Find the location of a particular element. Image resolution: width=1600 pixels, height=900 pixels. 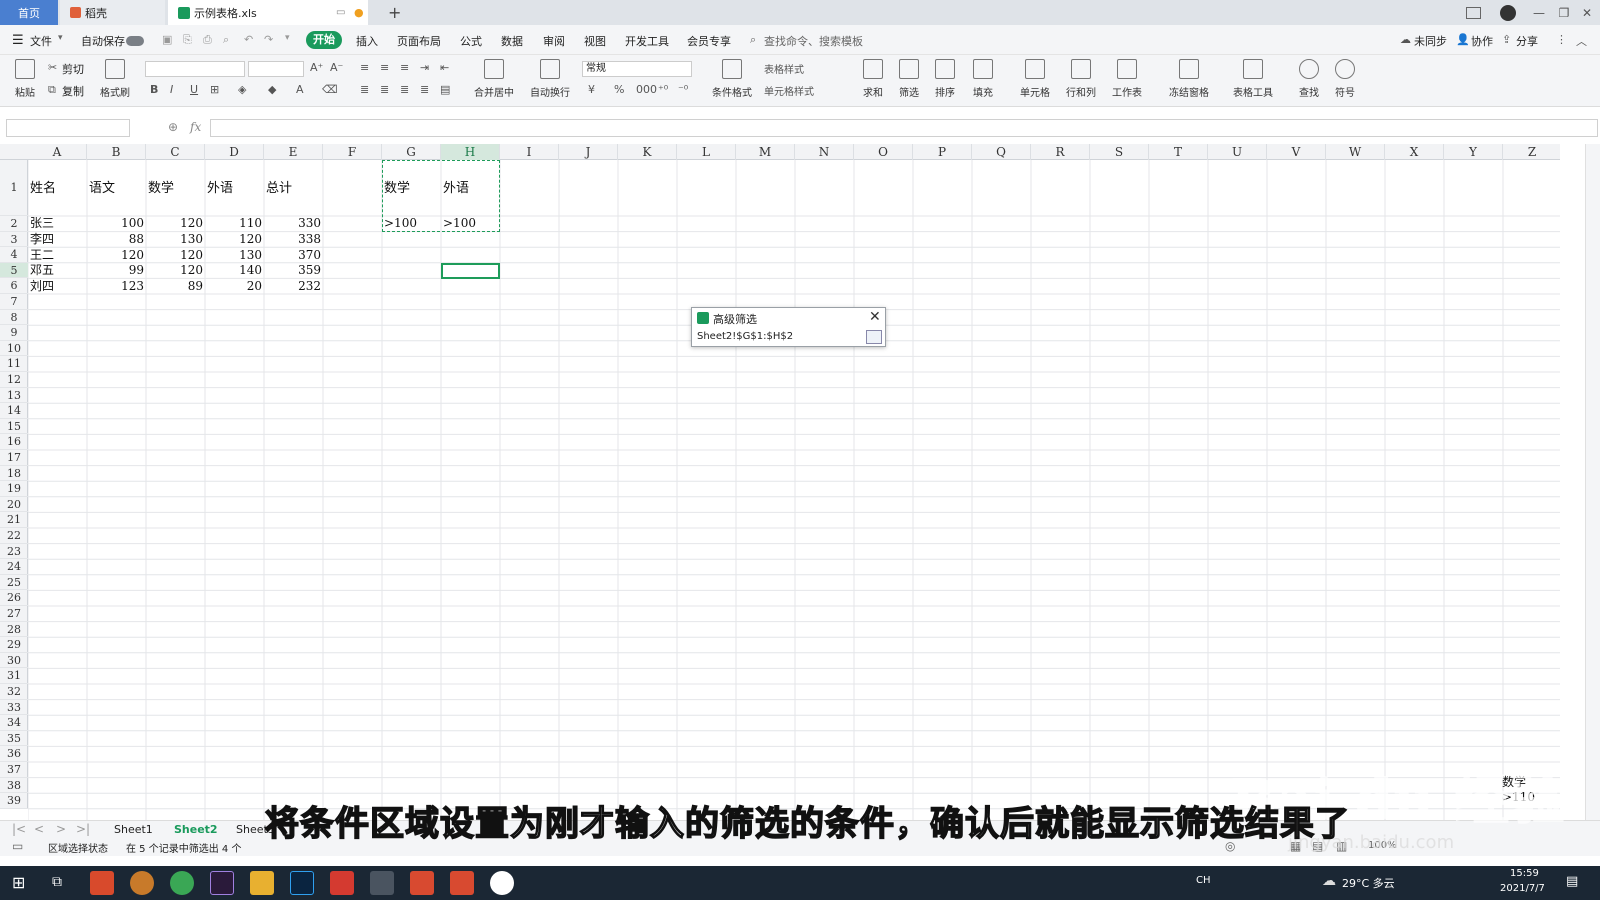

data-cell: 99 is located at coordinates (116, 270).